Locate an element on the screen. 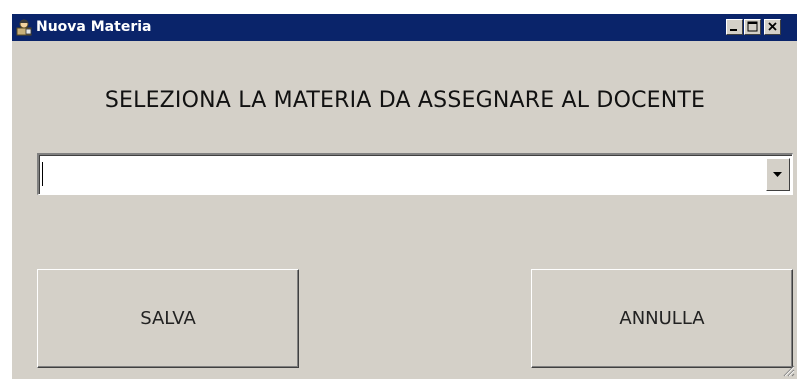 The width and height of the screenshot is (797, 379). chevron-down-icon is located at coordinates (777, 174).